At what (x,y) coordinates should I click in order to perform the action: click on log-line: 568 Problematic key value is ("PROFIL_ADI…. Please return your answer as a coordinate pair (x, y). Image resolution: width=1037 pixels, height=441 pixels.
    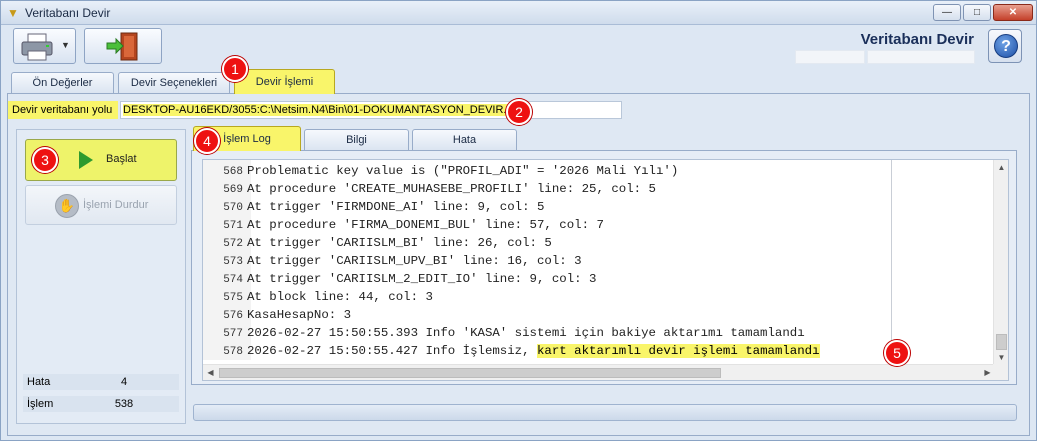
    Looking at the image, I should click on (548, 171).